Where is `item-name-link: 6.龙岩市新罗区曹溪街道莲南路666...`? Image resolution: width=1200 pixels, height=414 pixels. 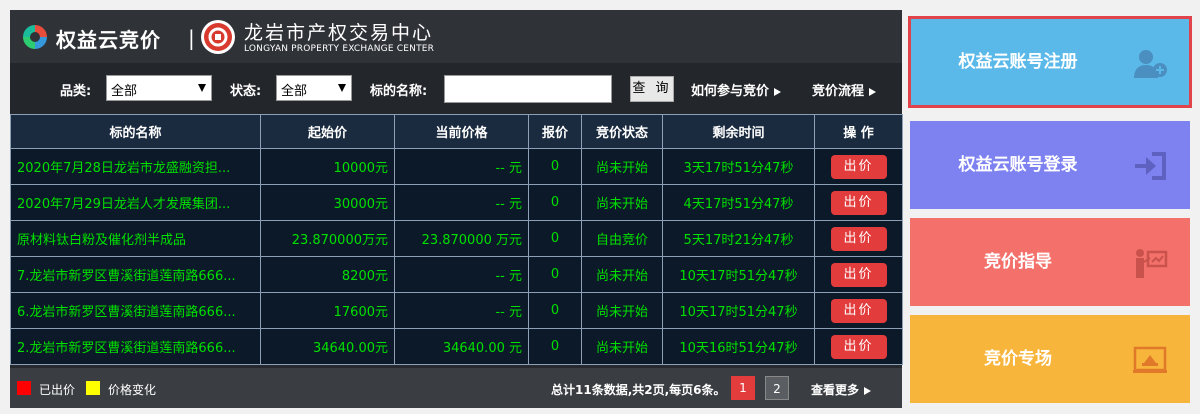 item-name-link: 6.龙岩市新罗区曹溪街道莲南路666... is located at coordinates (135, 310).